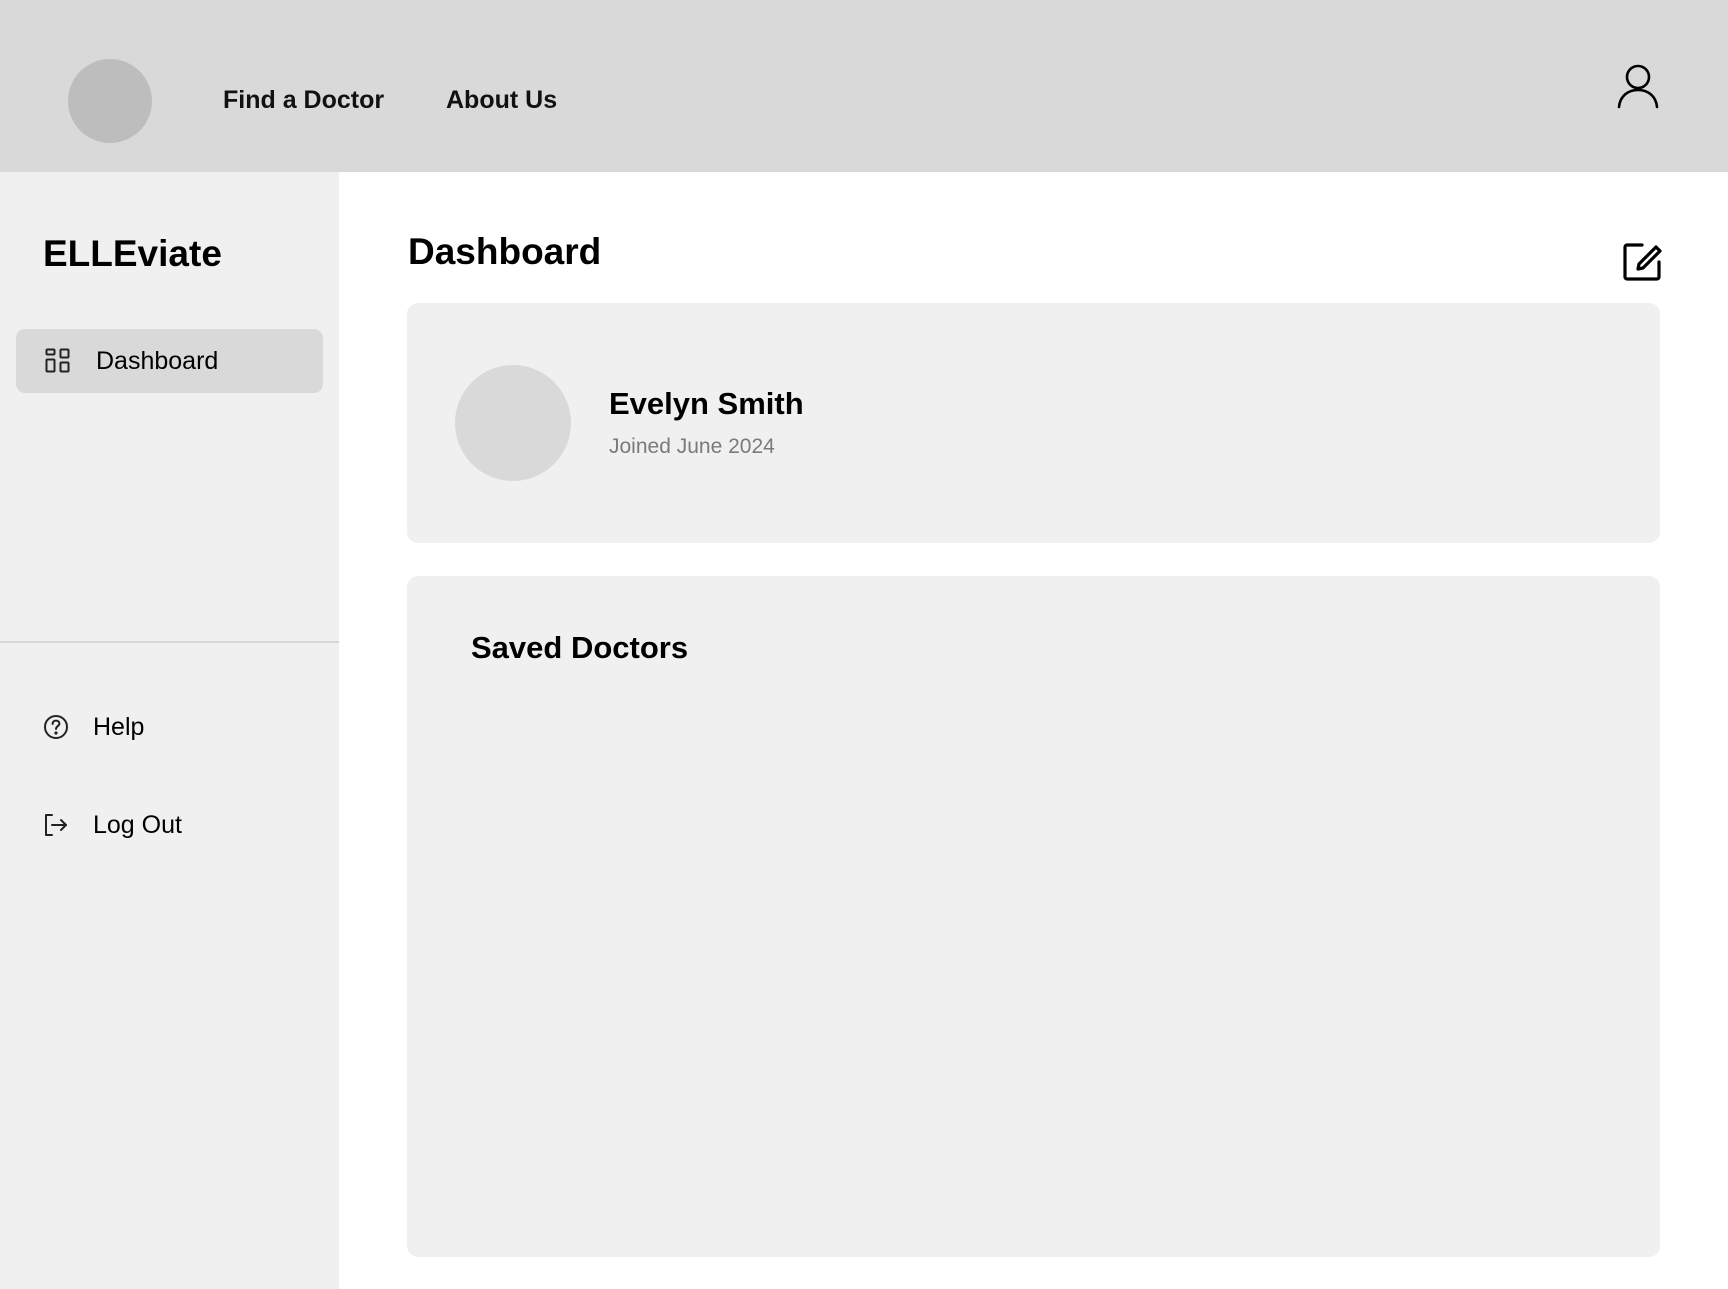 The height and width of the screenshot is (1289, 1728). Describe the element at coordinates (169, 642) in the screenshot. I see `sidebar-divider` at that location.